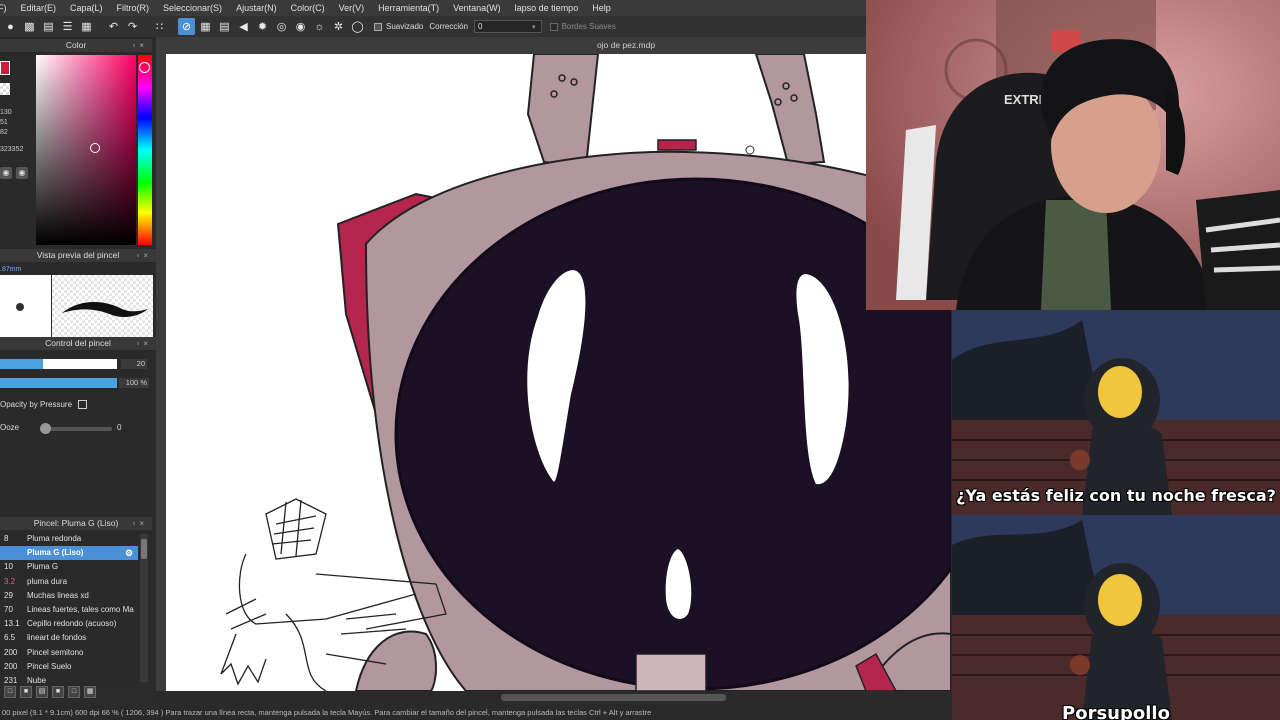  Describe the element at coordinates (134, 364) in the screenshot. I see `brush-size-value: 20` at that location.